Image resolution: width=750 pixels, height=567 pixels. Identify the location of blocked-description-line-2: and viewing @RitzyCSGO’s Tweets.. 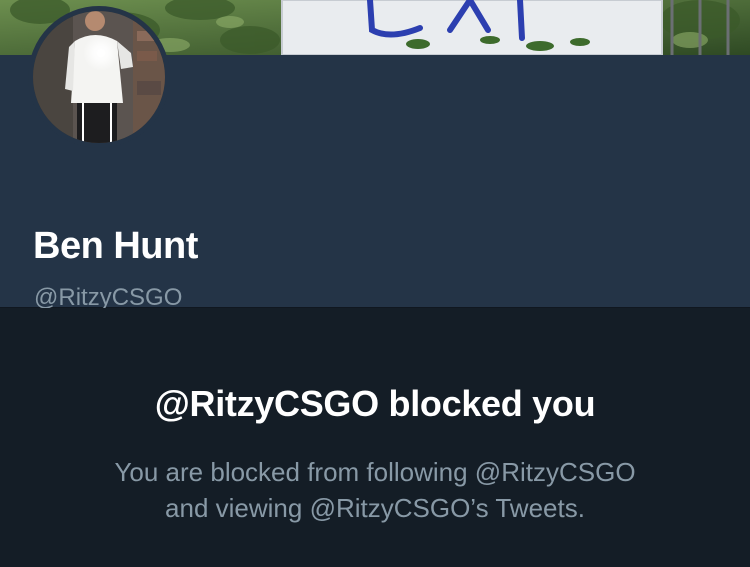
(375, 508).